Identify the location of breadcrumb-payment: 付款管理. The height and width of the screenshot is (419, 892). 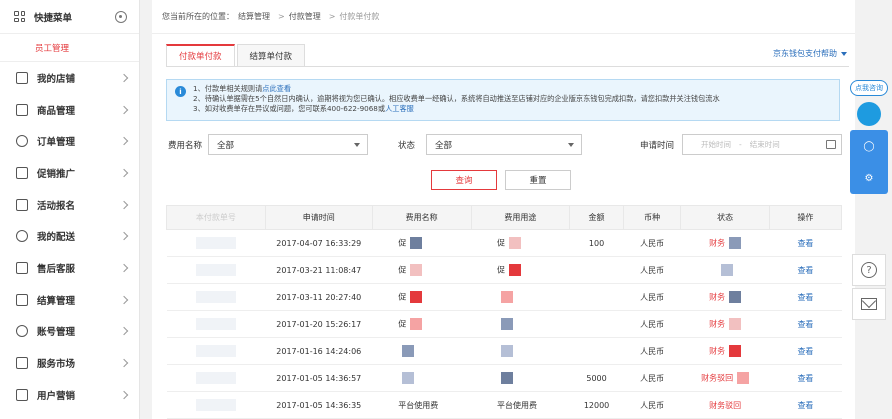
(305, 16).